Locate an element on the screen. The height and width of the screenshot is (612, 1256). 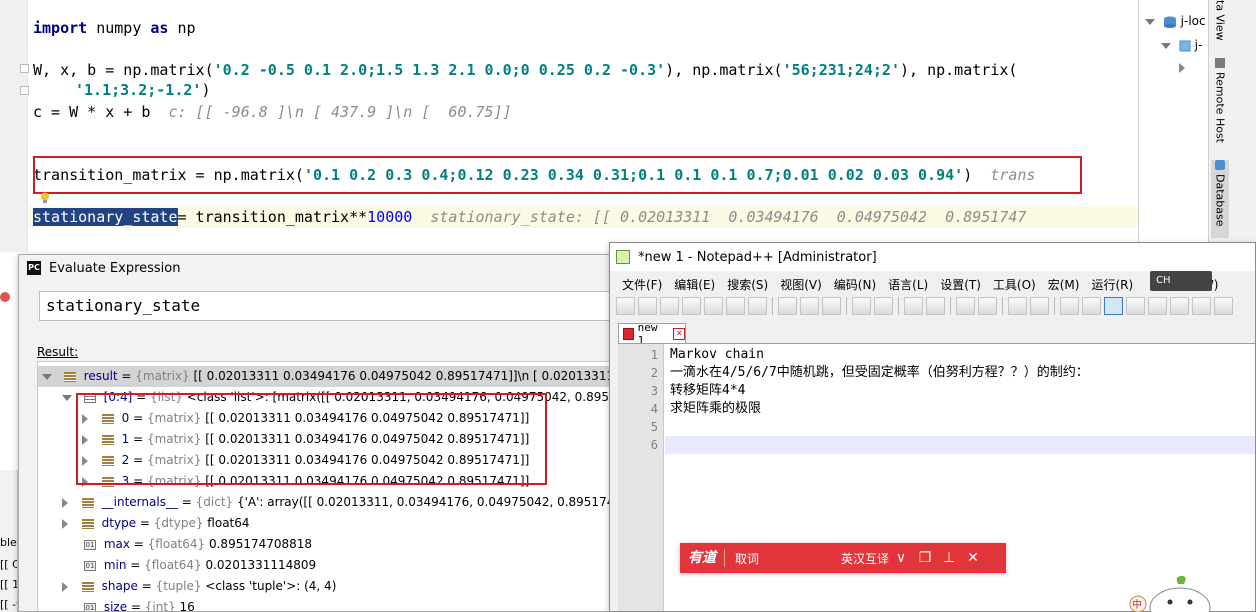
lightbulb-icon is located at coordinates (45, 198).